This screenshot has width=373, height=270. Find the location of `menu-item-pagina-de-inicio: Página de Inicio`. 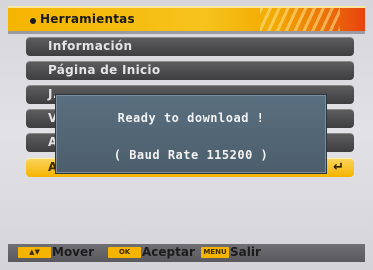

menu-item-pagina-de-inicio: Página de Inicio is located at coordinates (190, 70).